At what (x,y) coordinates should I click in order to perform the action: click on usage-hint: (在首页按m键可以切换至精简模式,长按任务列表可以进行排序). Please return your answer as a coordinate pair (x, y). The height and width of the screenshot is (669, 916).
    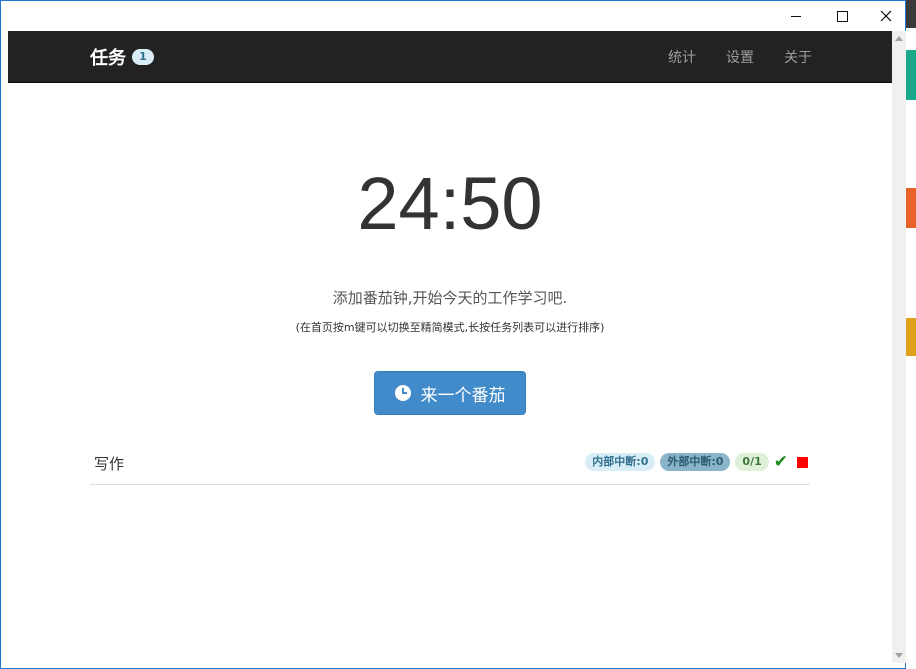
    Looking at the image, I should click on (450, 327).